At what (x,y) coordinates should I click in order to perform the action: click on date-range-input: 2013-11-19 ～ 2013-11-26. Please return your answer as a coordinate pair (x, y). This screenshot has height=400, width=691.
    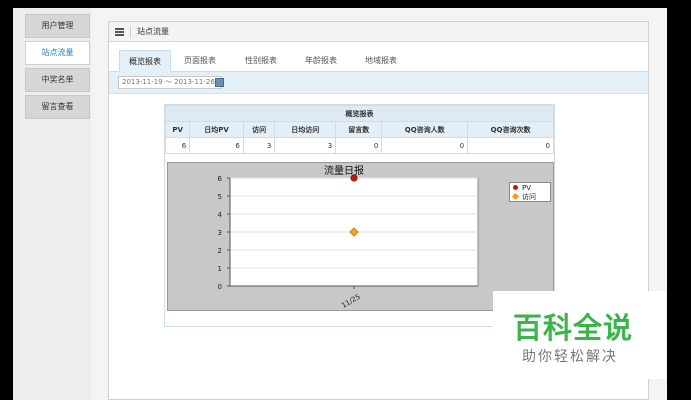
    Looking at the image, I should click on (171, 82).